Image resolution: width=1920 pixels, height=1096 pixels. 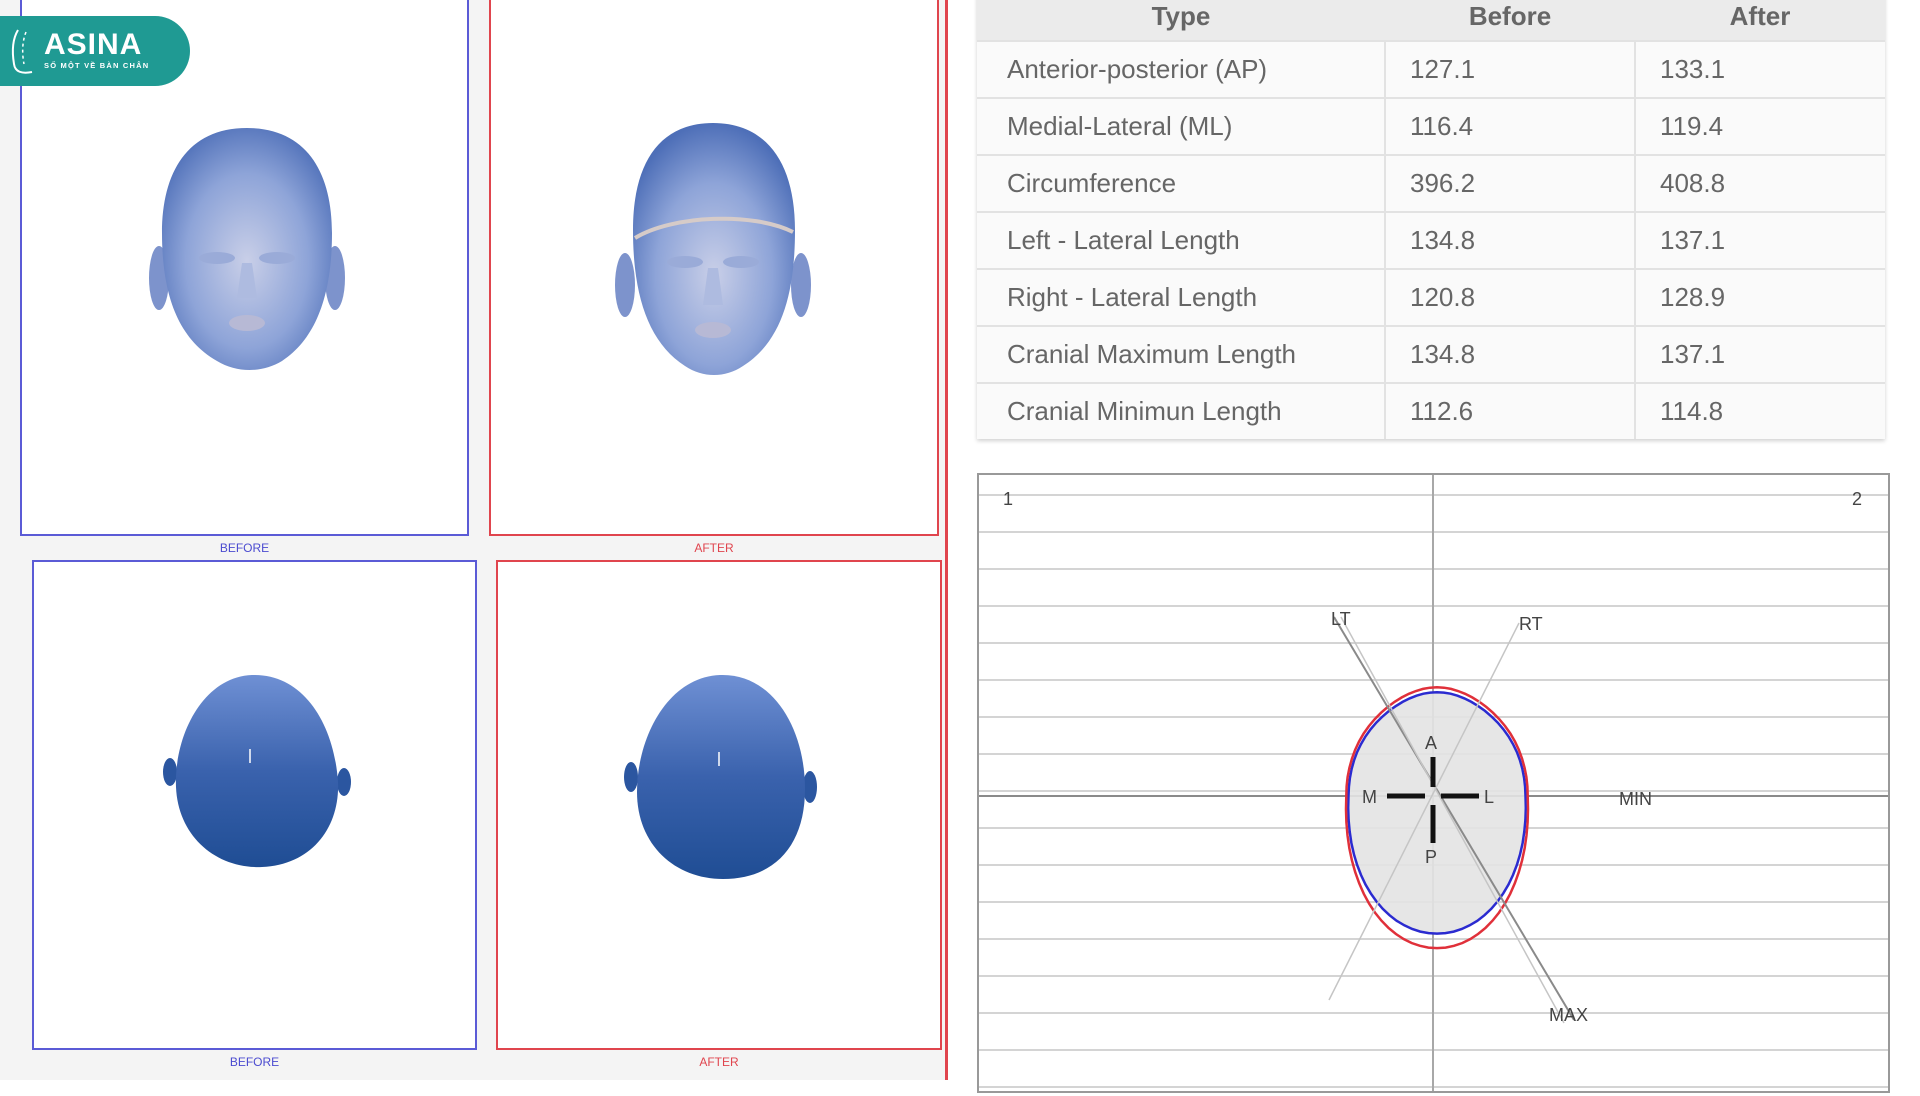 What do you see at coordinates (1568, 1015) in the screenshot?
I see `label-max: MAX` at bounding box center [1568, 1015].